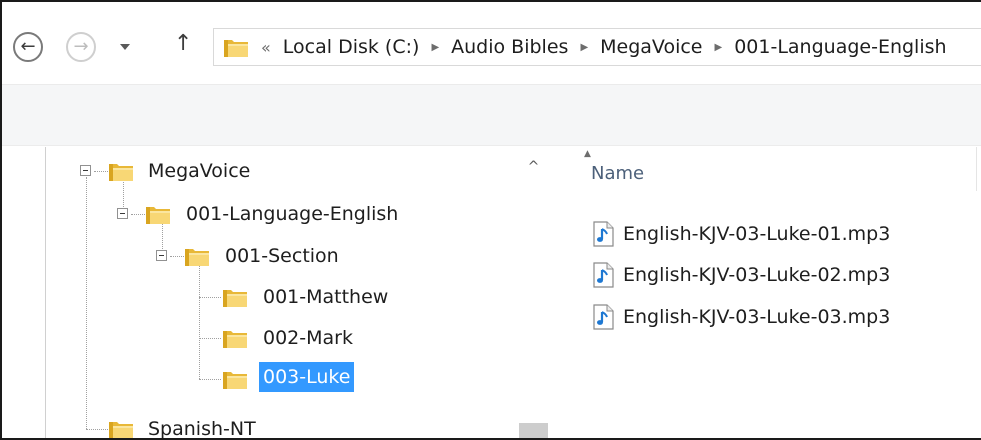 The width and height of the screenshot is (981, 440). I want to click on column-divider, so click(976, 169).